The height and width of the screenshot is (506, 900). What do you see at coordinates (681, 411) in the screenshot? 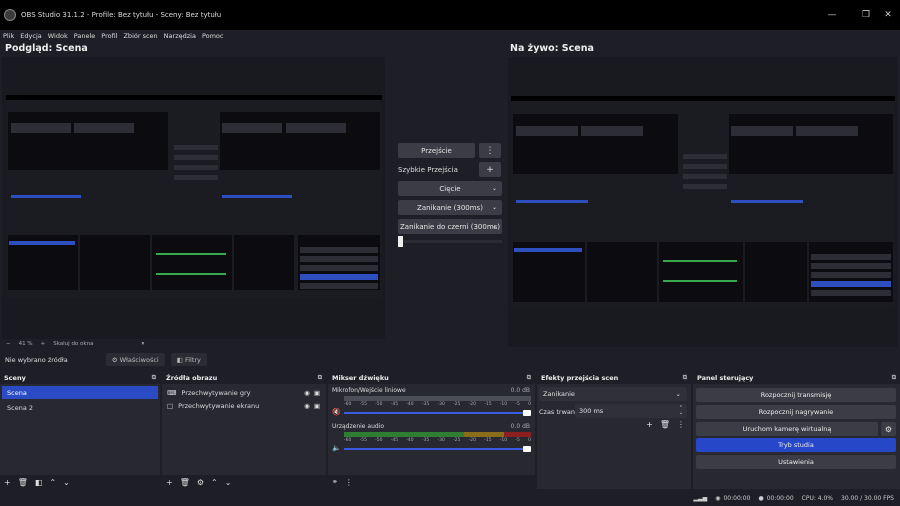
I see `stepper-icon: ⌃ ⌄` at bounding box center [681, 411].